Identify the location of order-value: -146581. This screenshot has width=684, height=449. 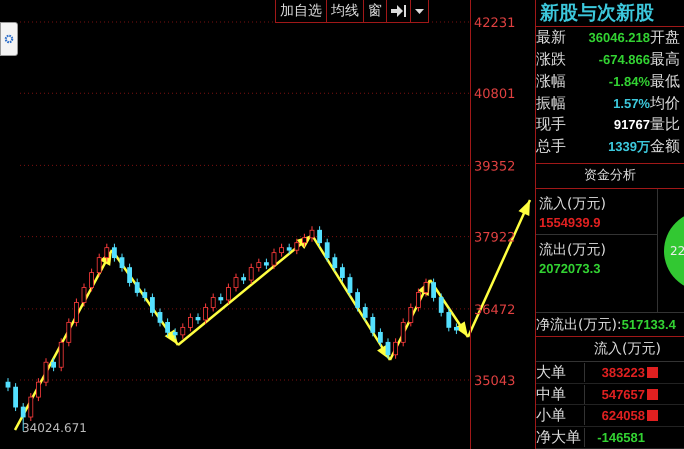
(620, 438).